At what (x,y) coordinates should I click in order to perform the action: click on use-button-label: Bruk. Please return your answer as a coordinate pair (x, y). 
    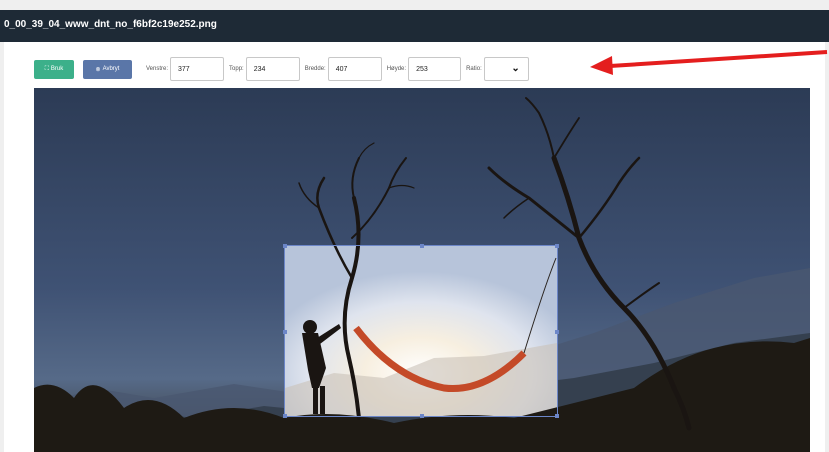
    Looking at the image, I should click on (57, 69).